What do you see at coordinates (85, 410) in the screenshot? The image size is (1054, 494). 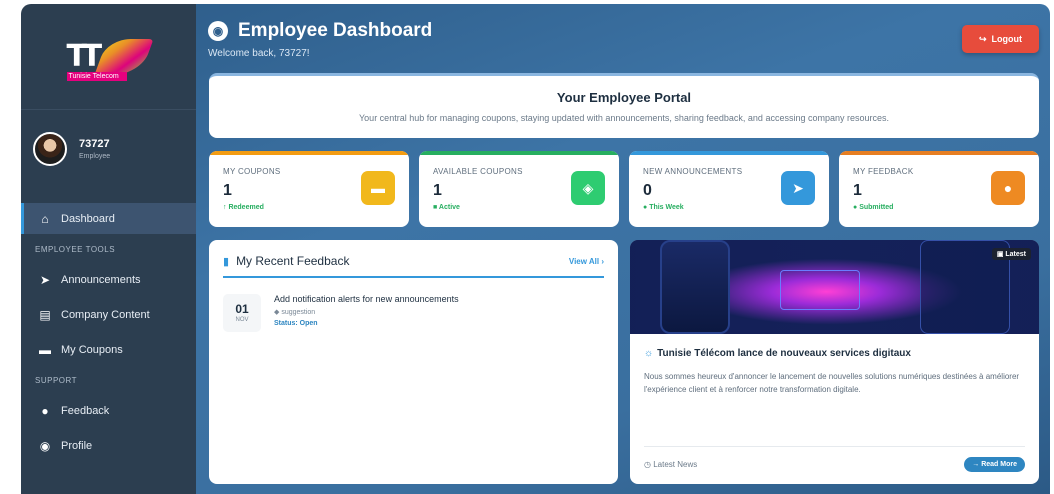 I see `sidebar-item-label: Feedback` at bounding box center [85, 410].